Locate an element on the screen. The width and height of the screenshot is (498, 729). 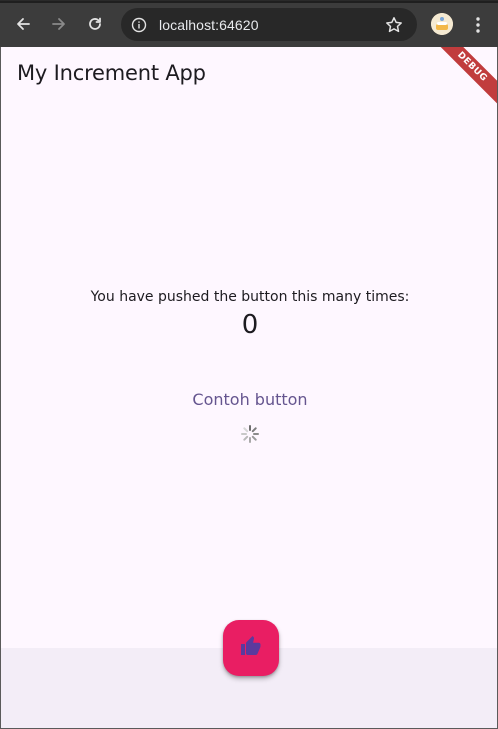
star-icon is located at coordinates (394, 25).